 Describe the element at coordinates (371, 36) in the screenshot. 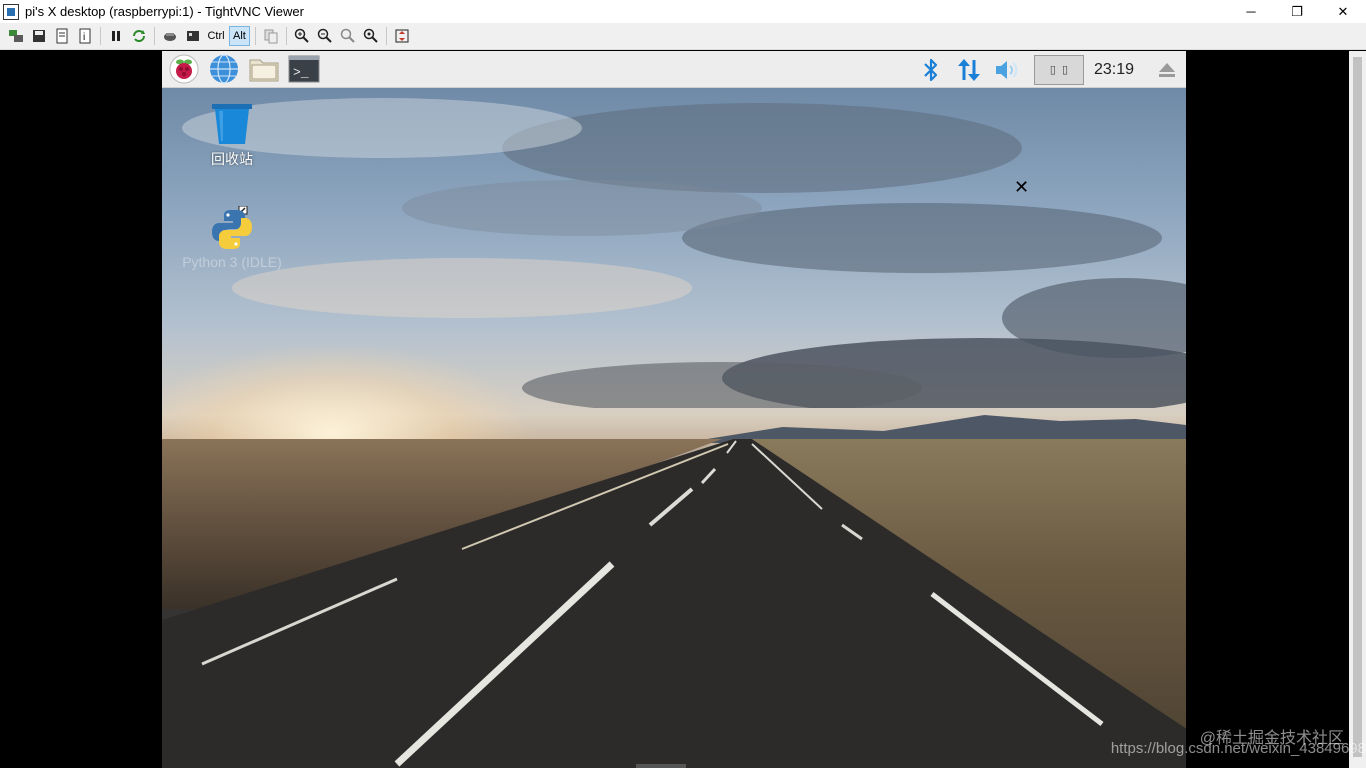

I see `zoom-auto-icon` at that location.